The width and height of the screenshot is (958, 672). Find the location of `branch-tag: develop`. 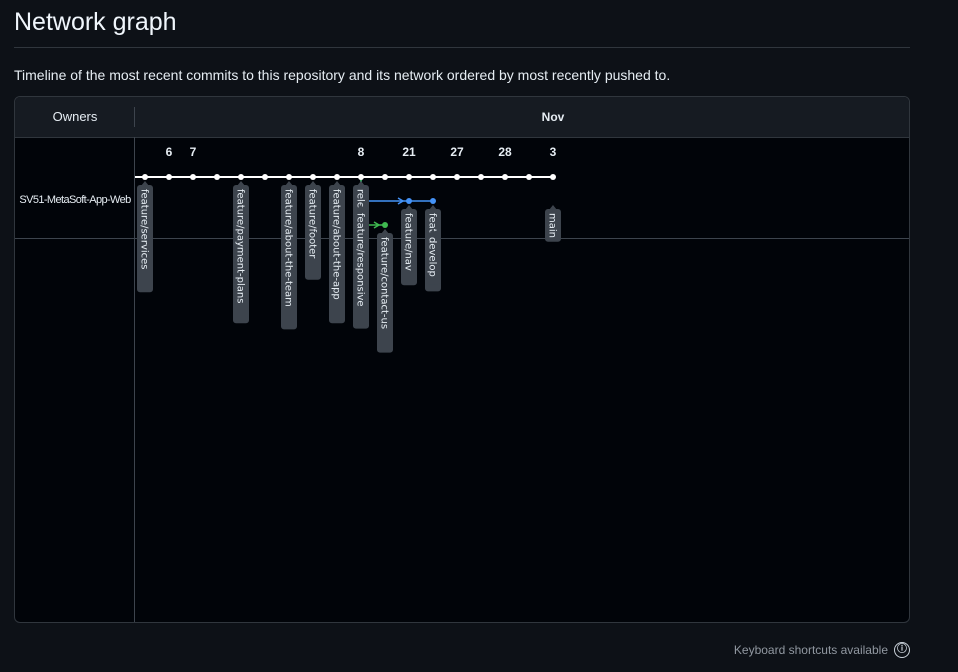

branch-tag: develop is located at coordinates (433, 257).